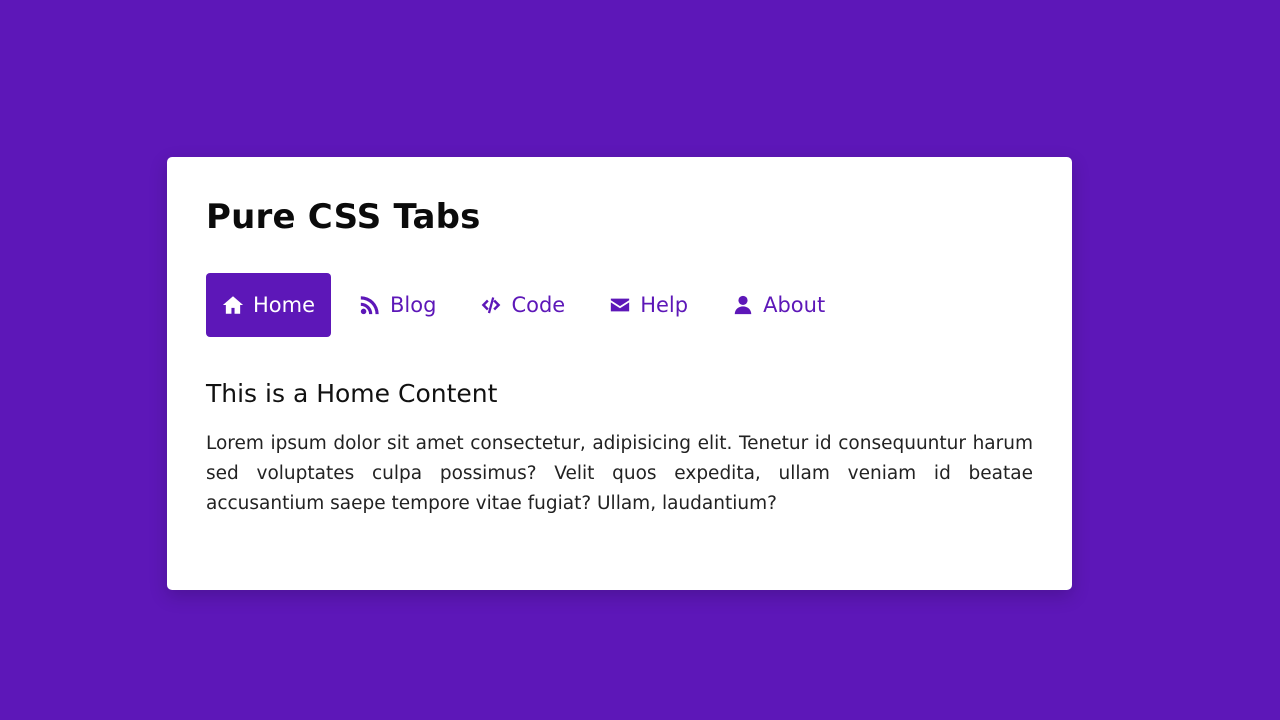 The image size is (1280, 720). Describe the element at coordinates (352, 393) in the screenshot. I see `content-heading: This is a Home Content` at that location.